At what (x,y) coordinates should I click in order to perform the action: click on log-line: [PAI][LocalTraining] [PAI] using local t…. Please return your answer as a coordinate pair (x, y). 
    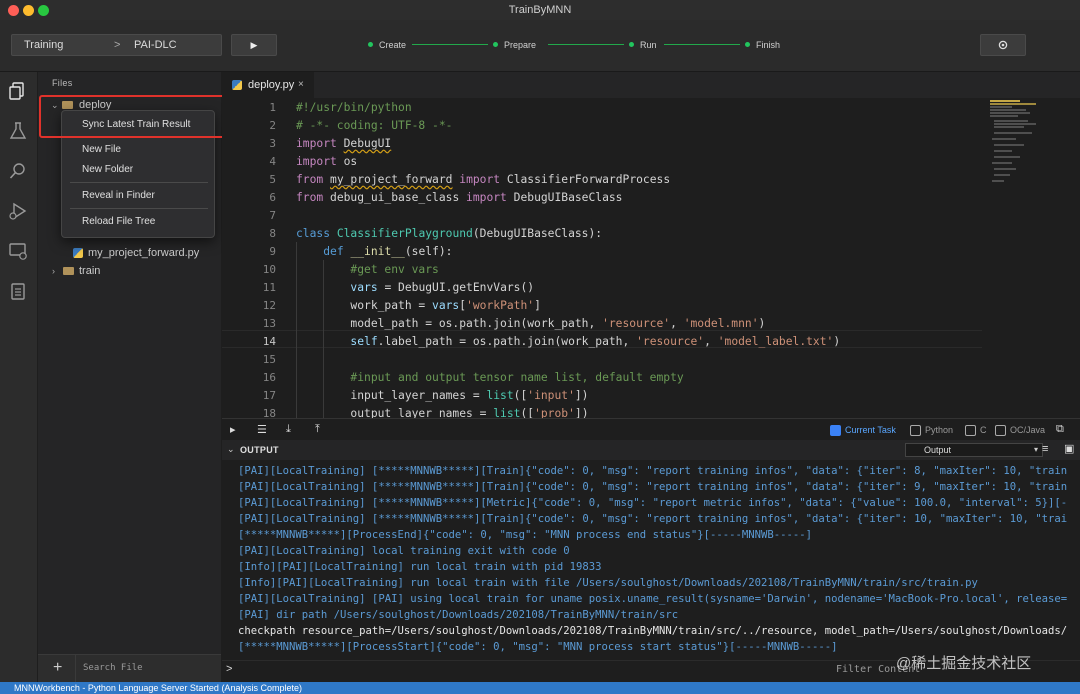
    Looking at the image, I should click on (653, 599).